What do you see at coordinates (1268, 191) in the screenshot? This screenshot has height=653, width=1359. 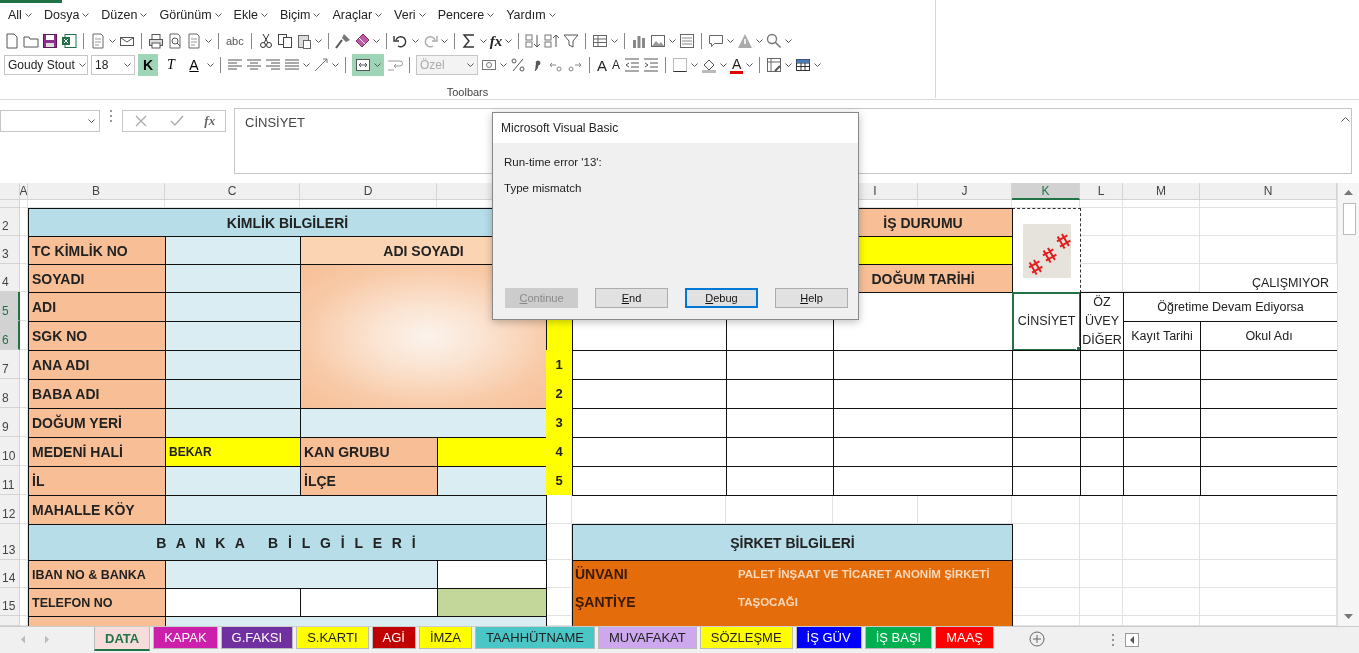 I see `column-header: N` at bounding box center [1268, 191].